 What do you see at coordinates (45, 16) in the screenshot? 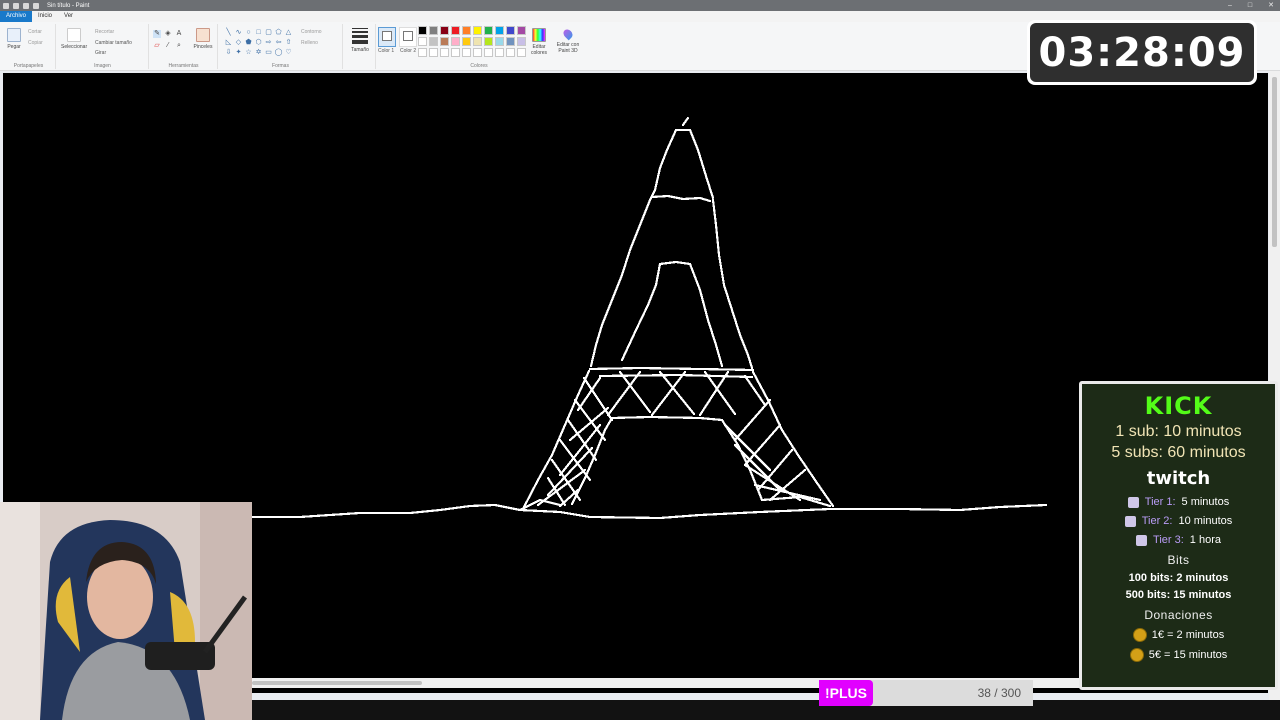
I see `tab-inicio: Inicio` at bounding box center [45, 16].